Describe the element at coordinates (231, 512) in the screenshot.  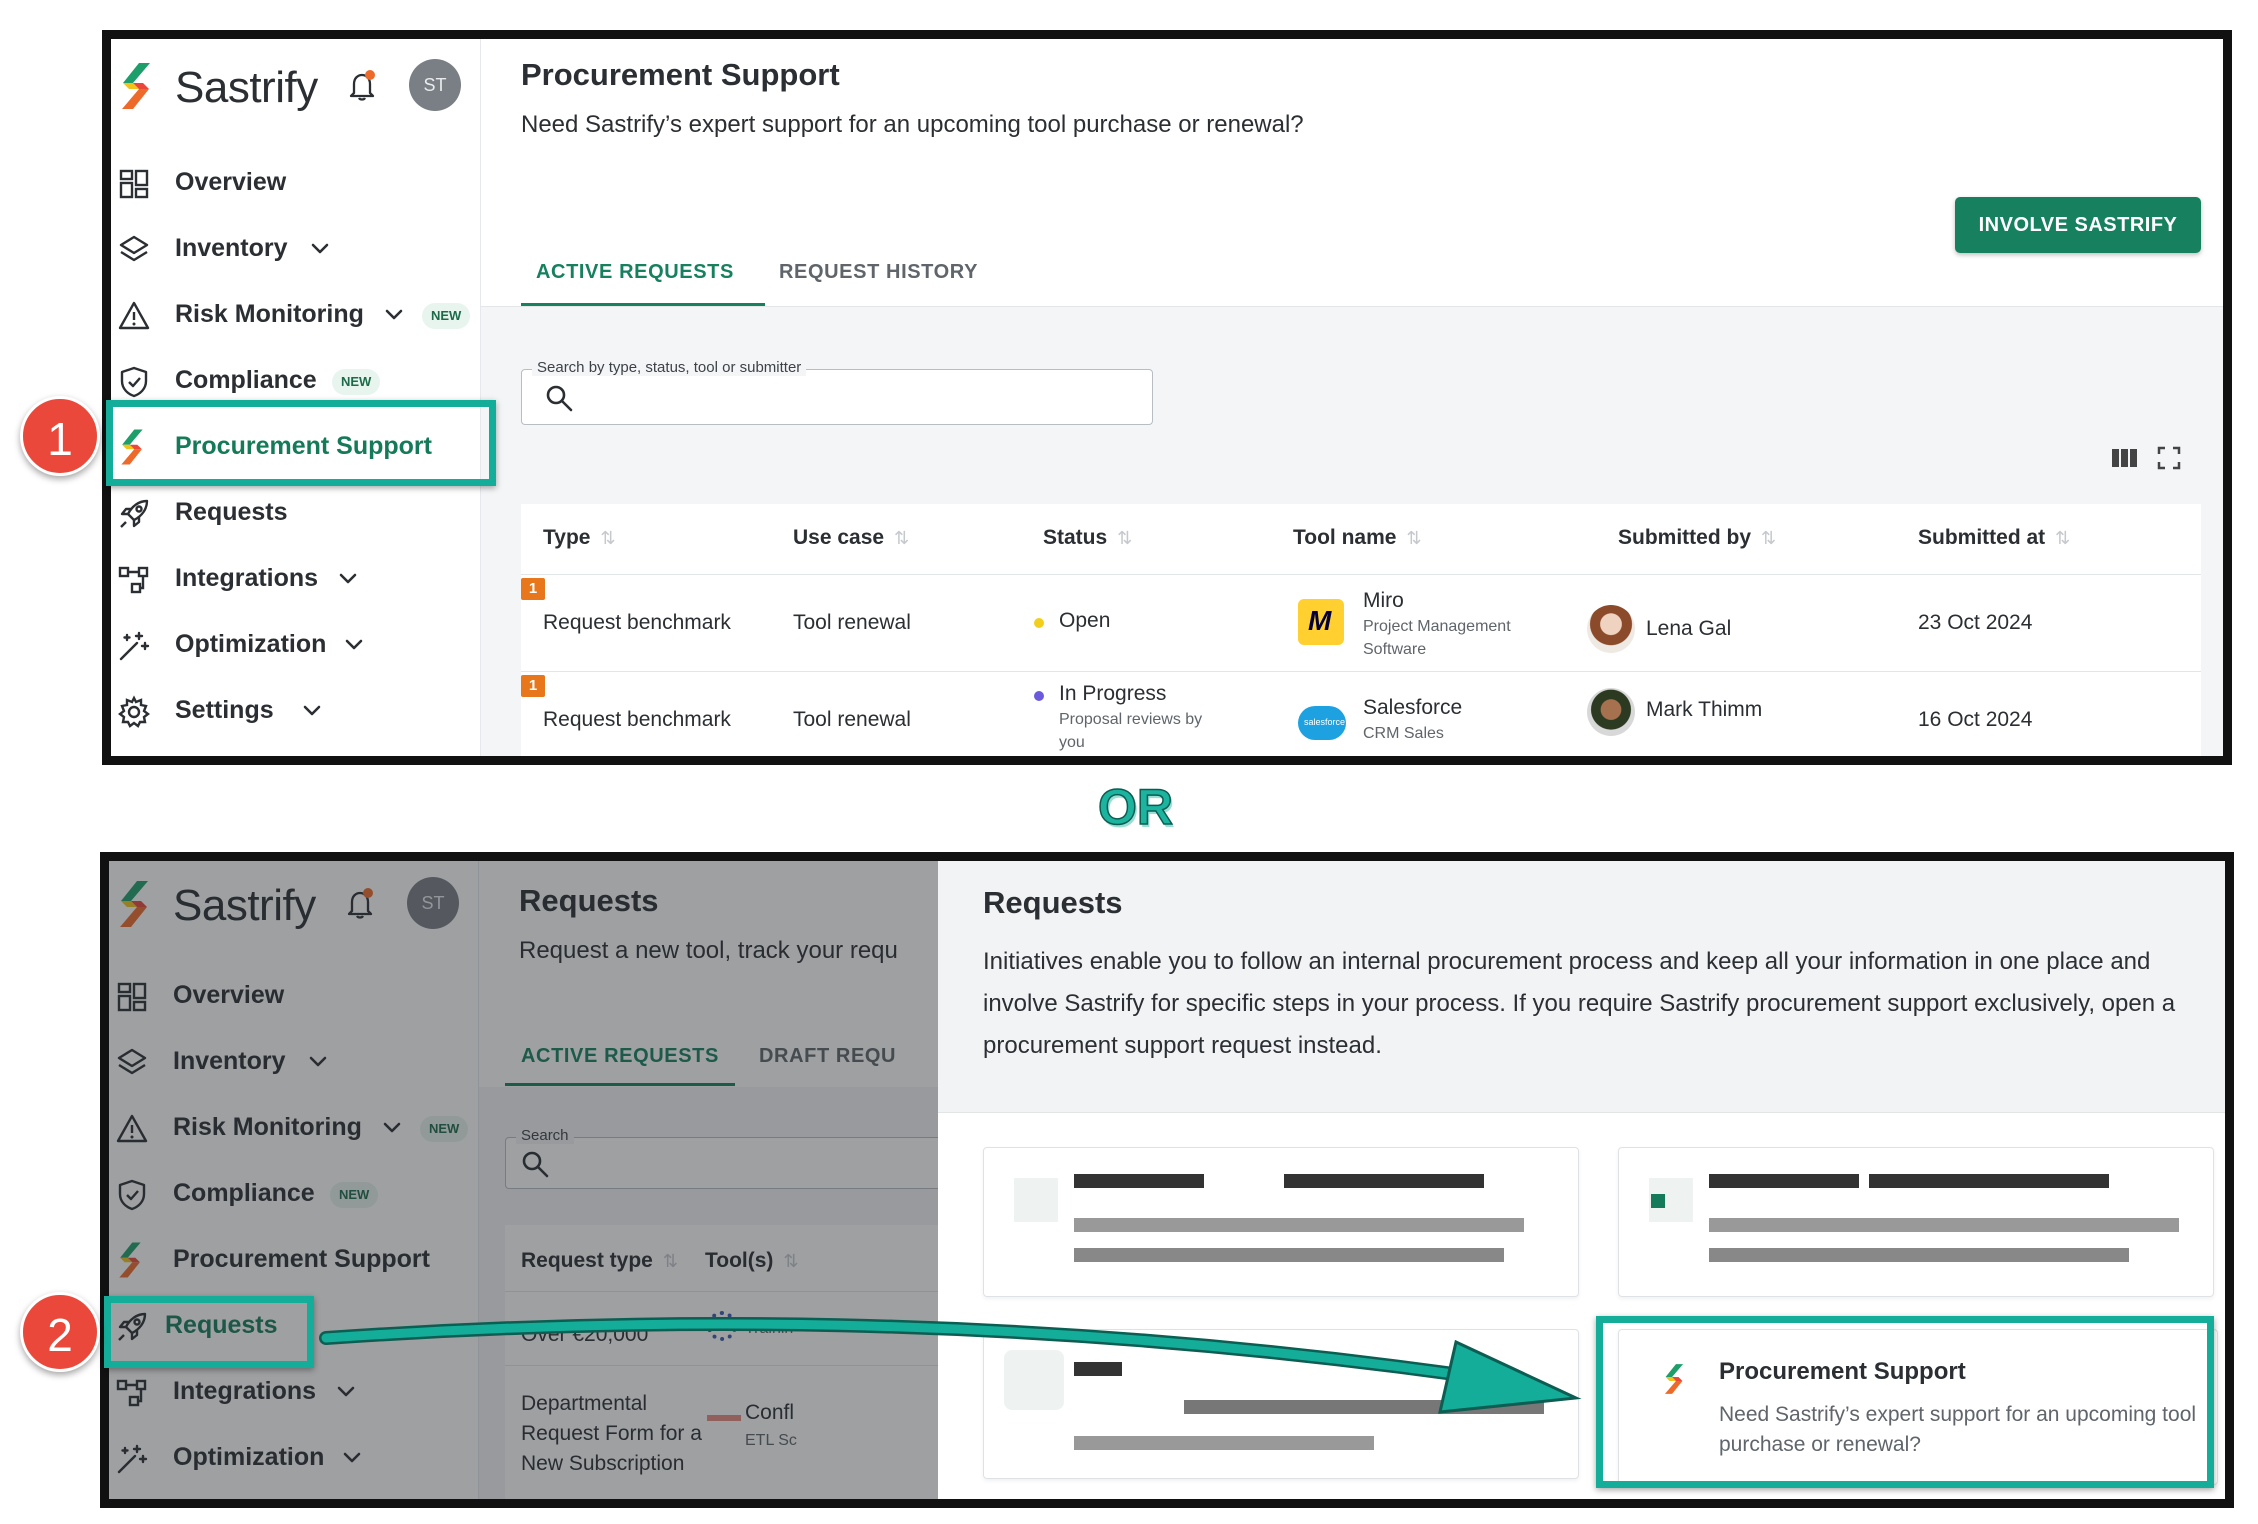
I see `sidebar-item-label: Requests` at that location.